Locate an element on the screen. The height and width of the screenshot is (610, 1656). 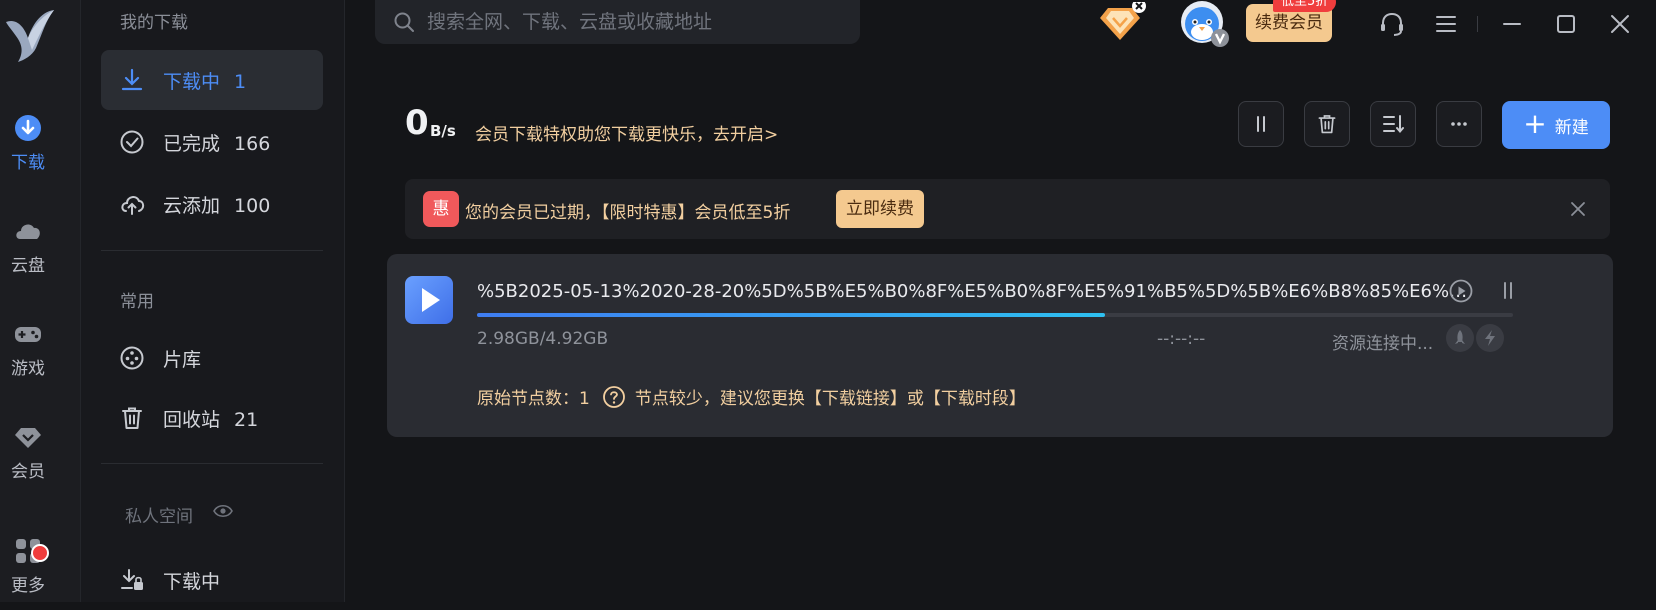
cloud-upload-icon is located at coordinates (133, 205).